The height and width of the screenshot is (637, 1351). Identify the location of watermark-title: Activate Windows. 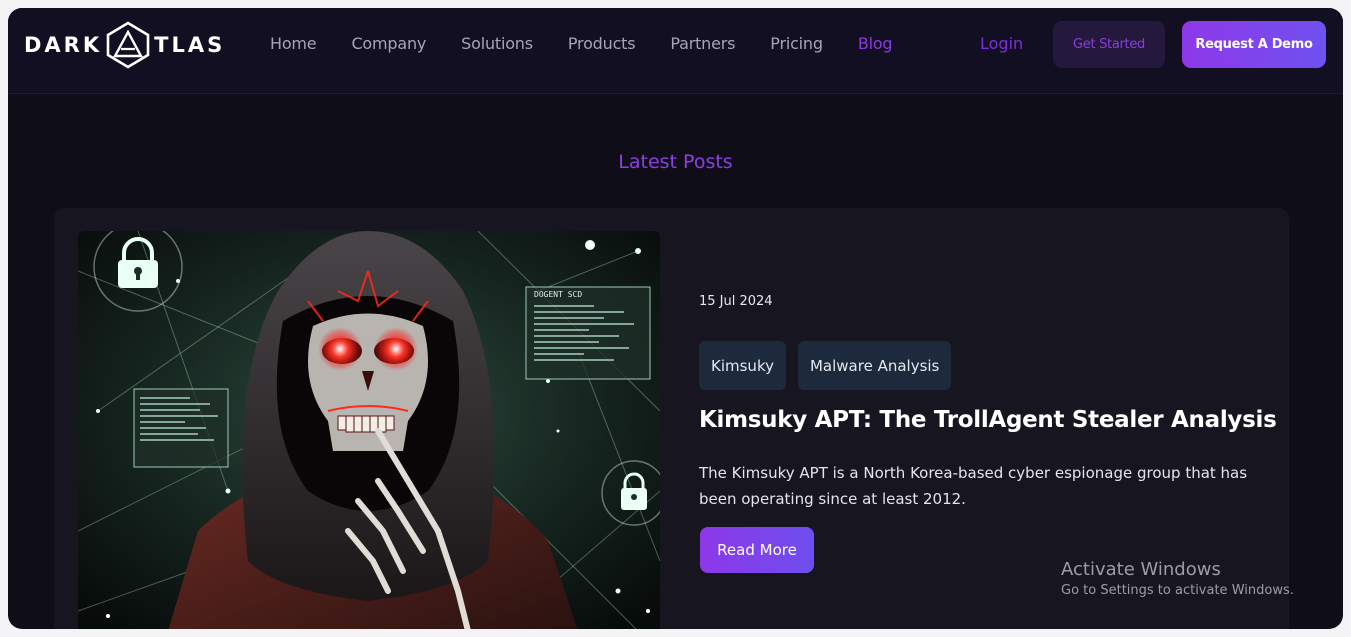
(1141, 569).